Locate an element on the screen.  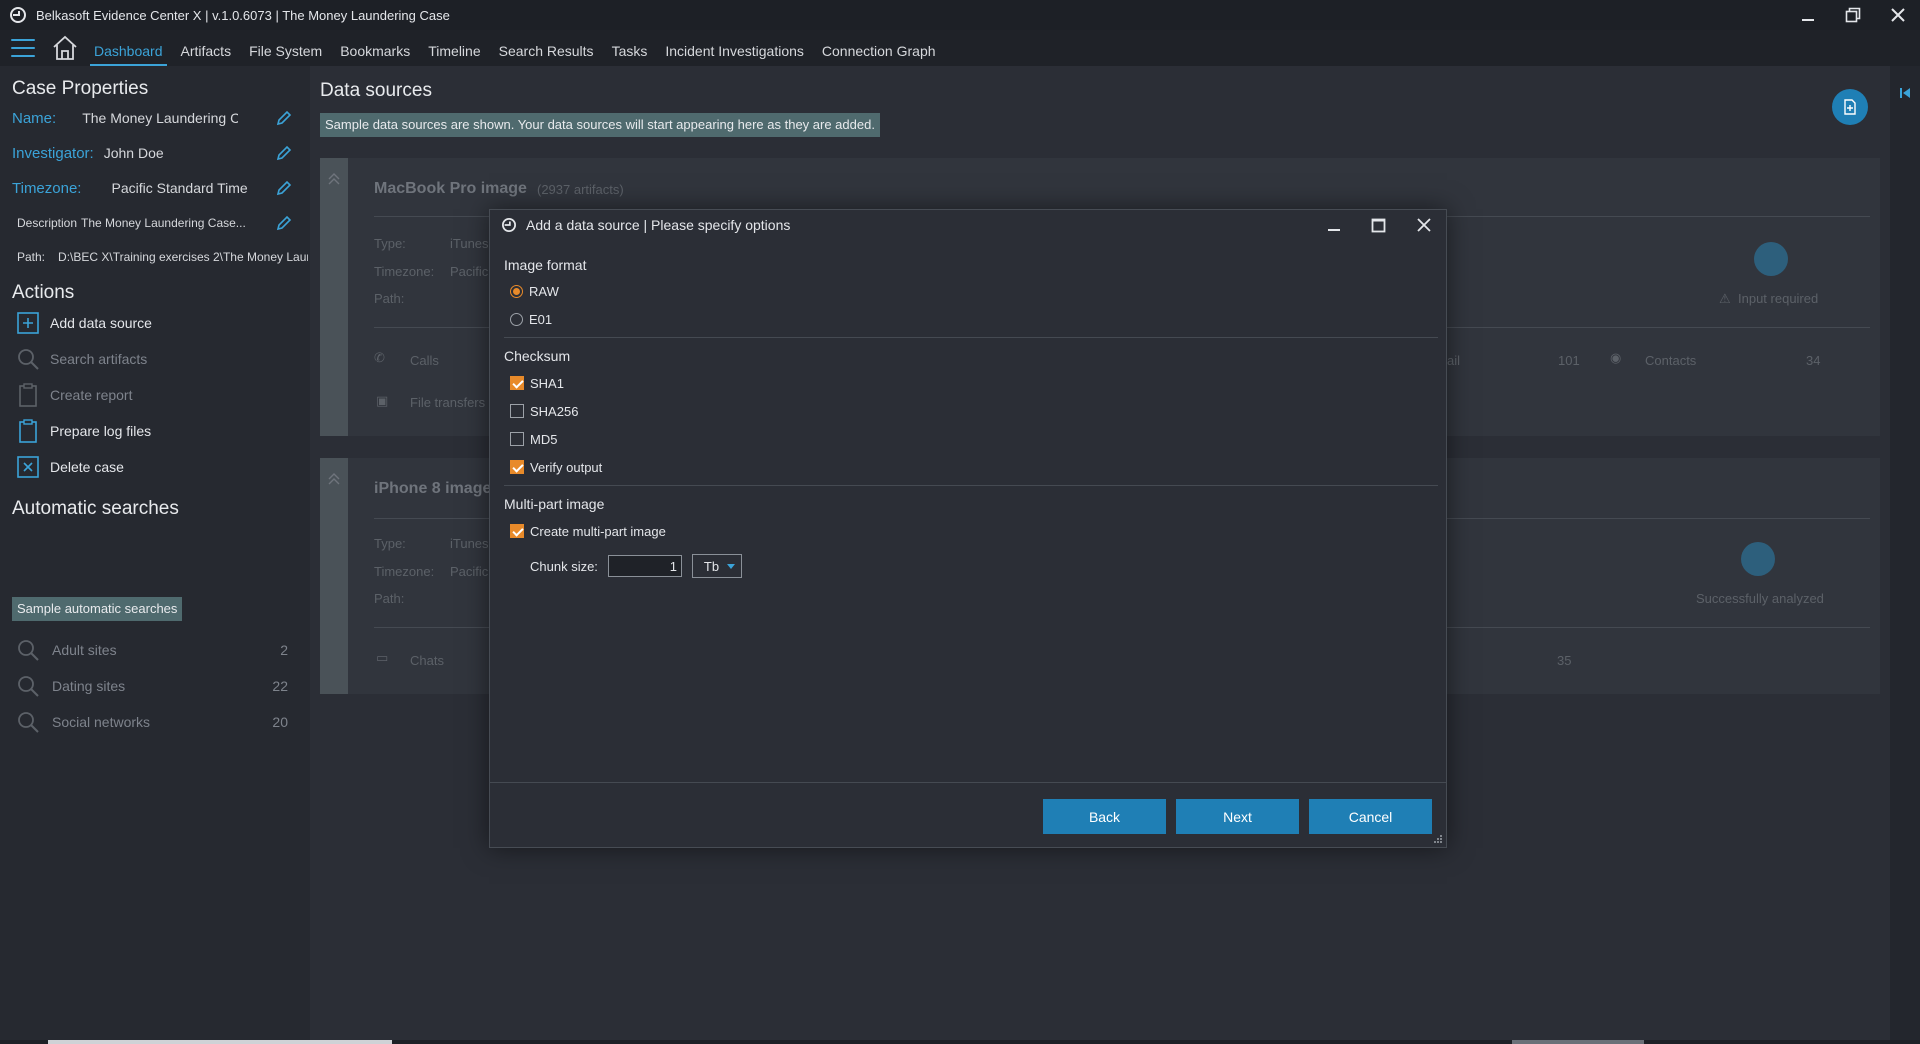
auto-search-item: Dating sites 22 is located at coordinates (152, 686).